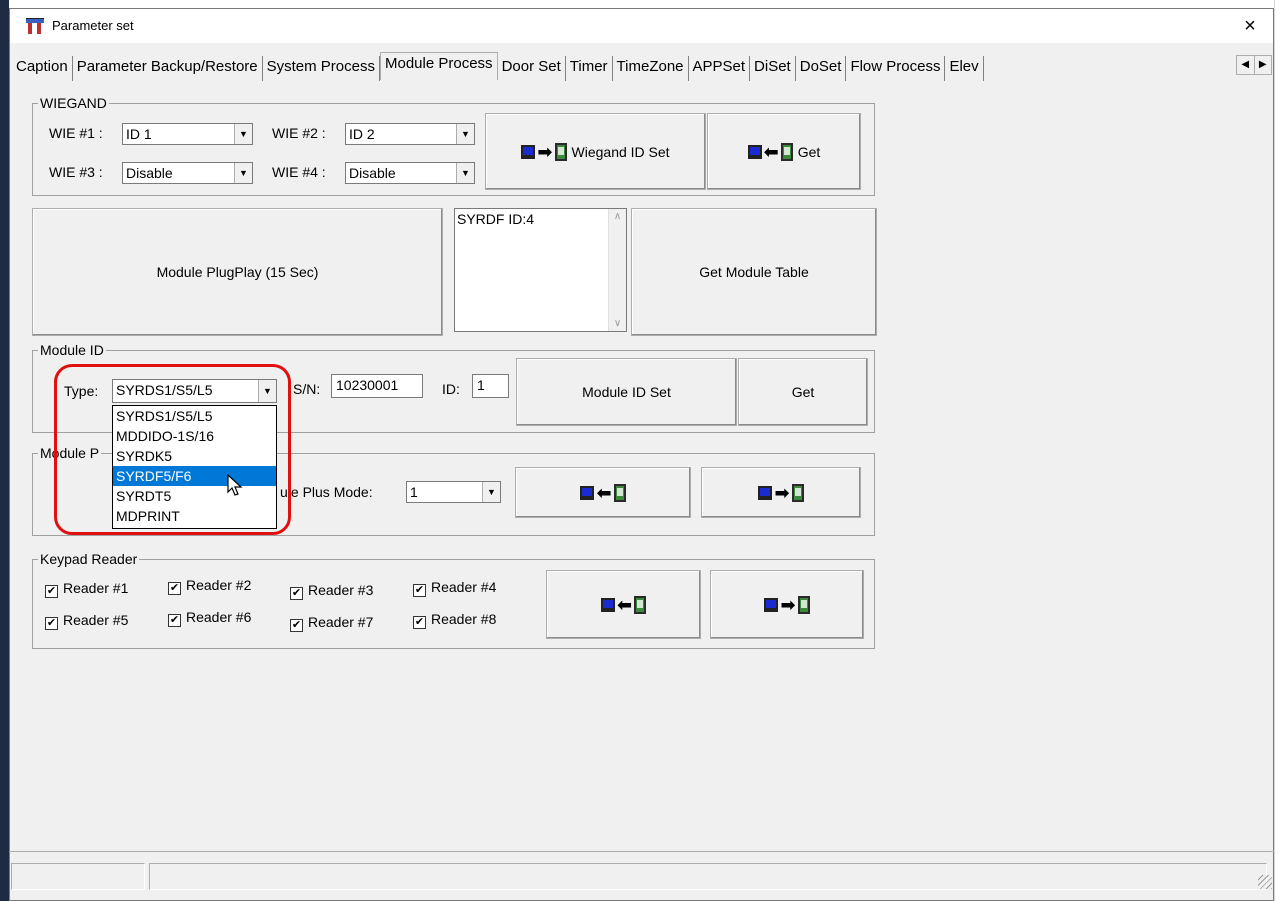  Describe the element at coordinates (620, 151) in the screenshot. I see `wiegand-id-set-label: Wiegand ID Set` at that location.